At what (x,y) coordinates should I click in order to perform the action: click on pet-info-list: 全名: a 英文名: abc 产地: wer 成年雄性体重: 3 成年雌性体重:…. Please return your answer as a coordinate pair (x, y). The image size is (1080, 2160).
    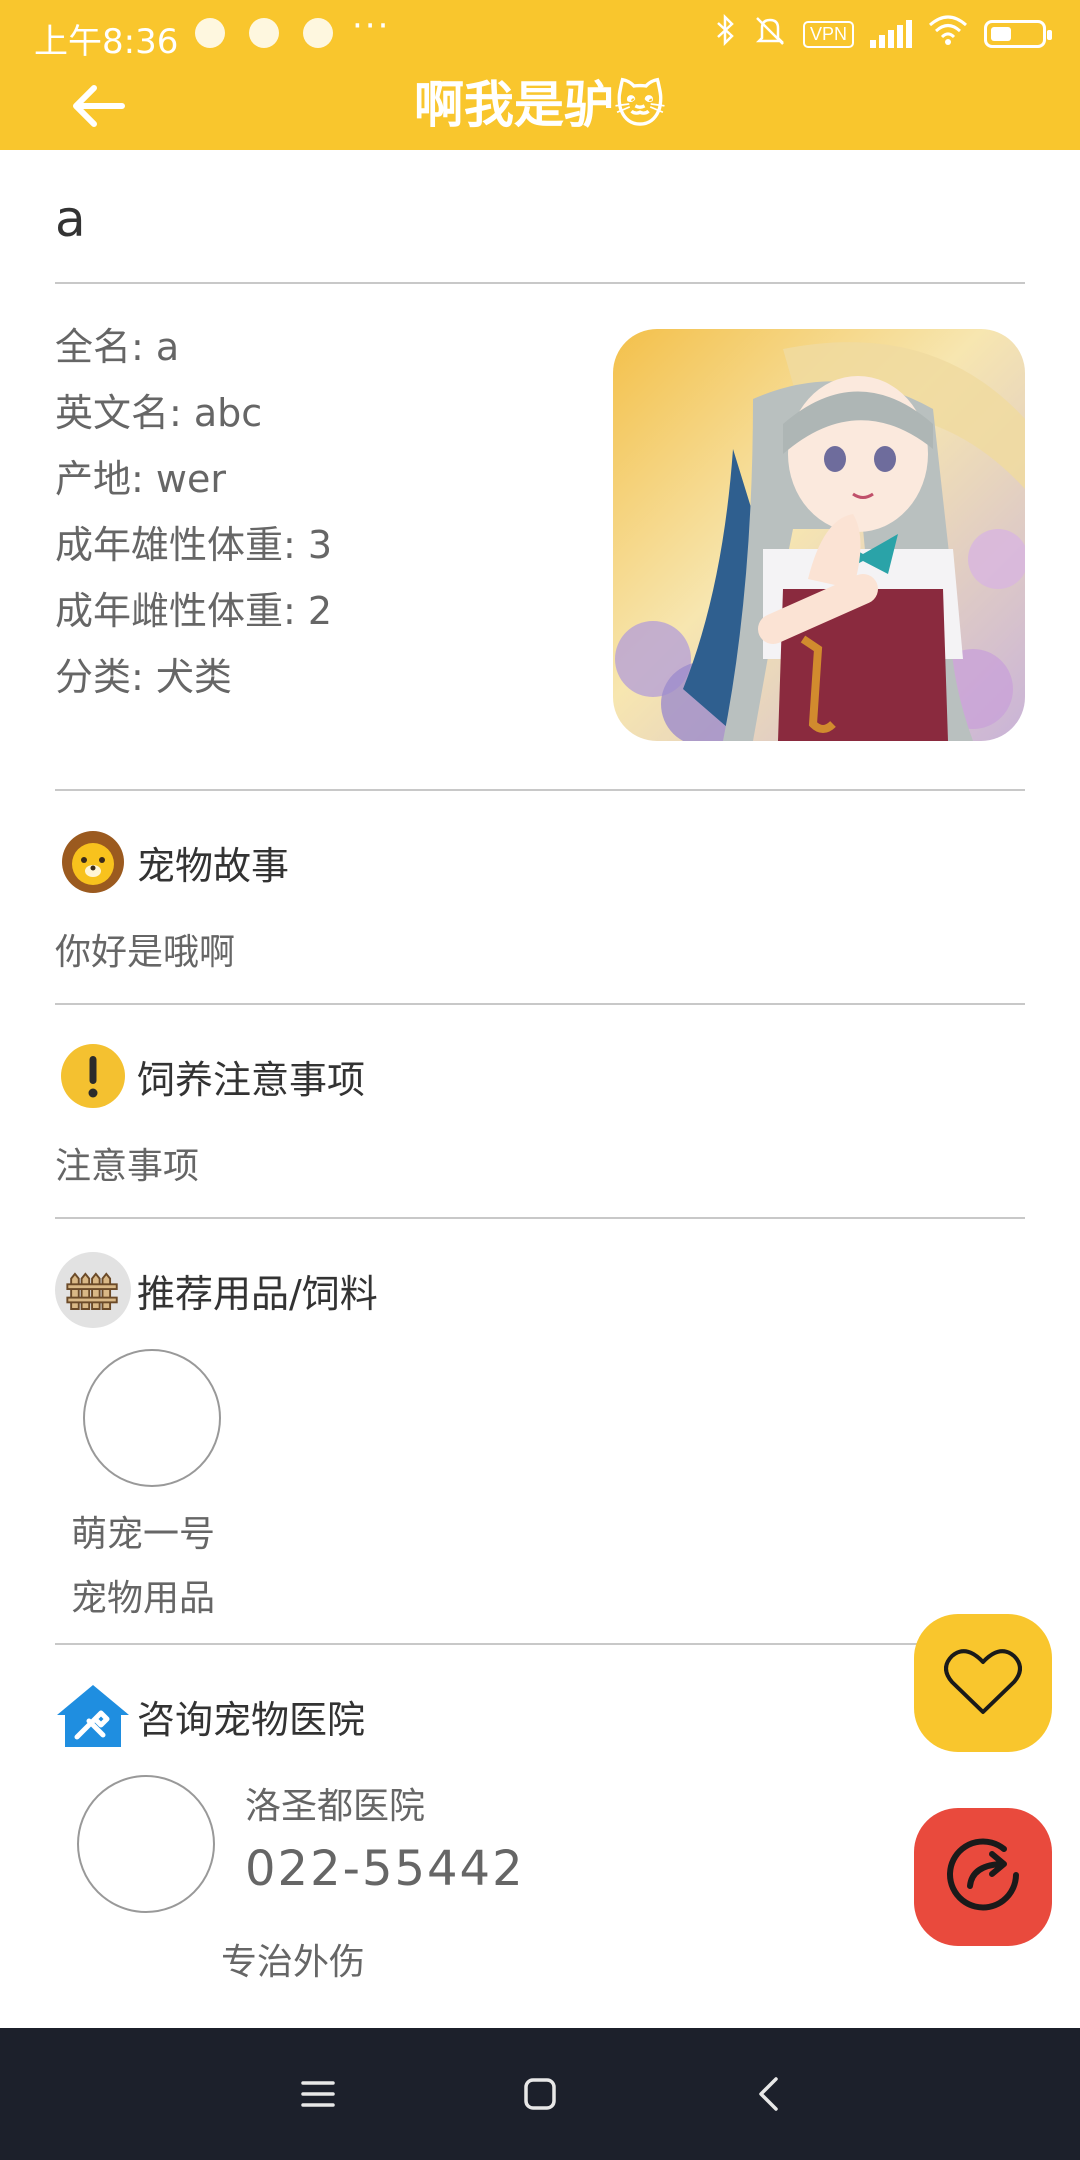
    Looking at the image, I should click on (193, 512).